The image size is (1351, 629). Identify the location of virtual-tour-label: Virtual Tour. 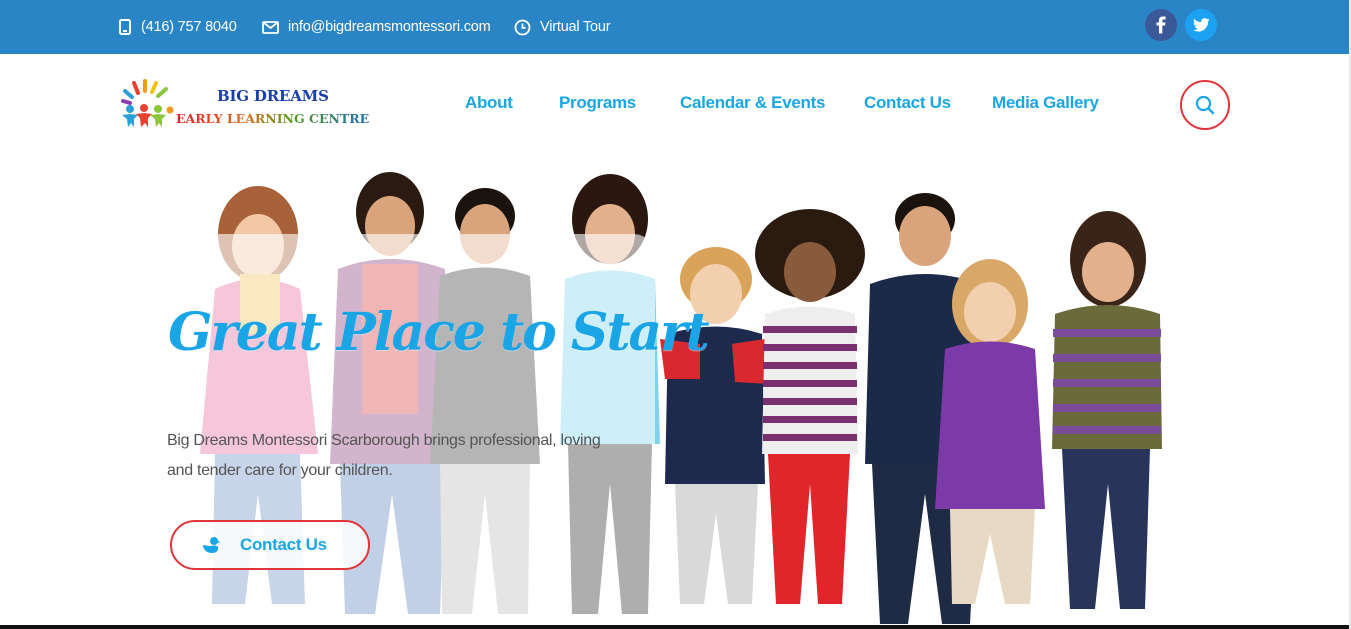
(575, 27).